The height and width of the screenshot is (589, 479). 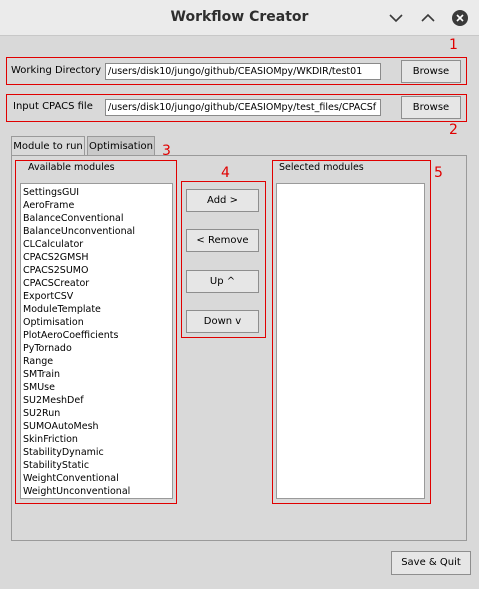 What do you see at coordinates (96, 452) in the screenshot?
I see `list-item: StabilityDynamic` at bounding box center [96, 452].